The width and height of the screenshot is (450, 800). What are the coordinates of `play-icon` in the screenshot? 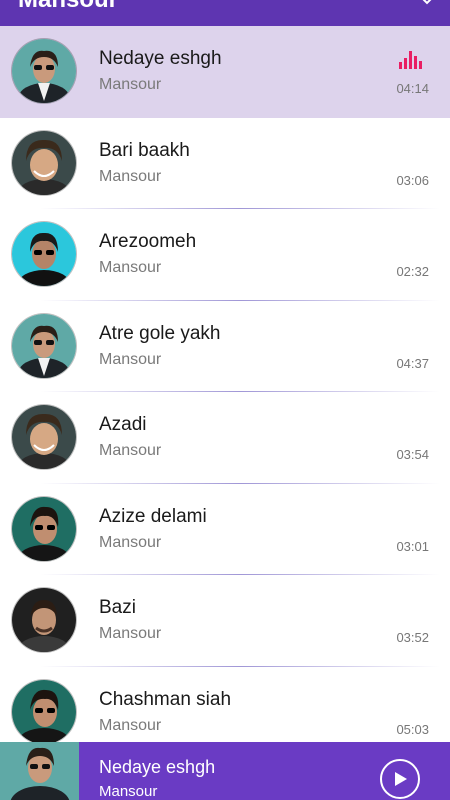 It's located at (401, 779).